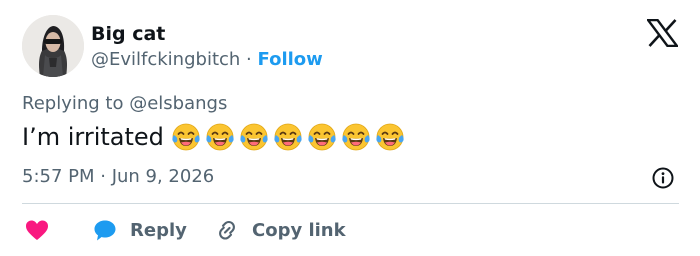 The width and height of the screenshot is (700, 256). I want to click on follow-button: Follow, so click(290, 59).